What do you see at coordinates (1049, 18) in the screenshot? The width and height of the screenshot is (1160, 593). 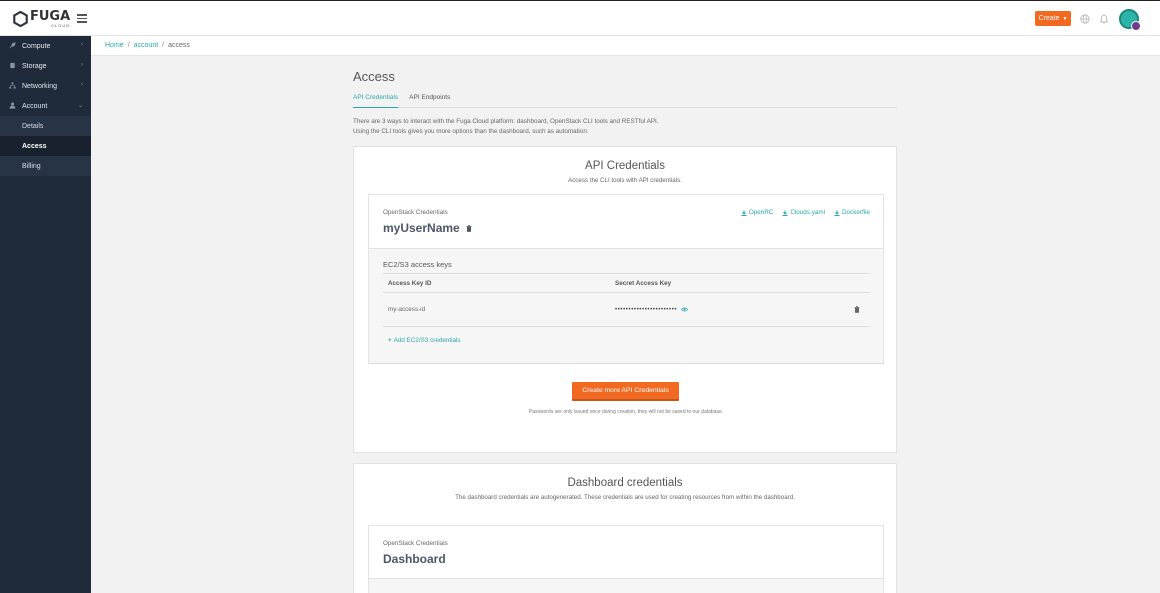 I see `create-button-label: Create` at bounding box center [1049, 18].